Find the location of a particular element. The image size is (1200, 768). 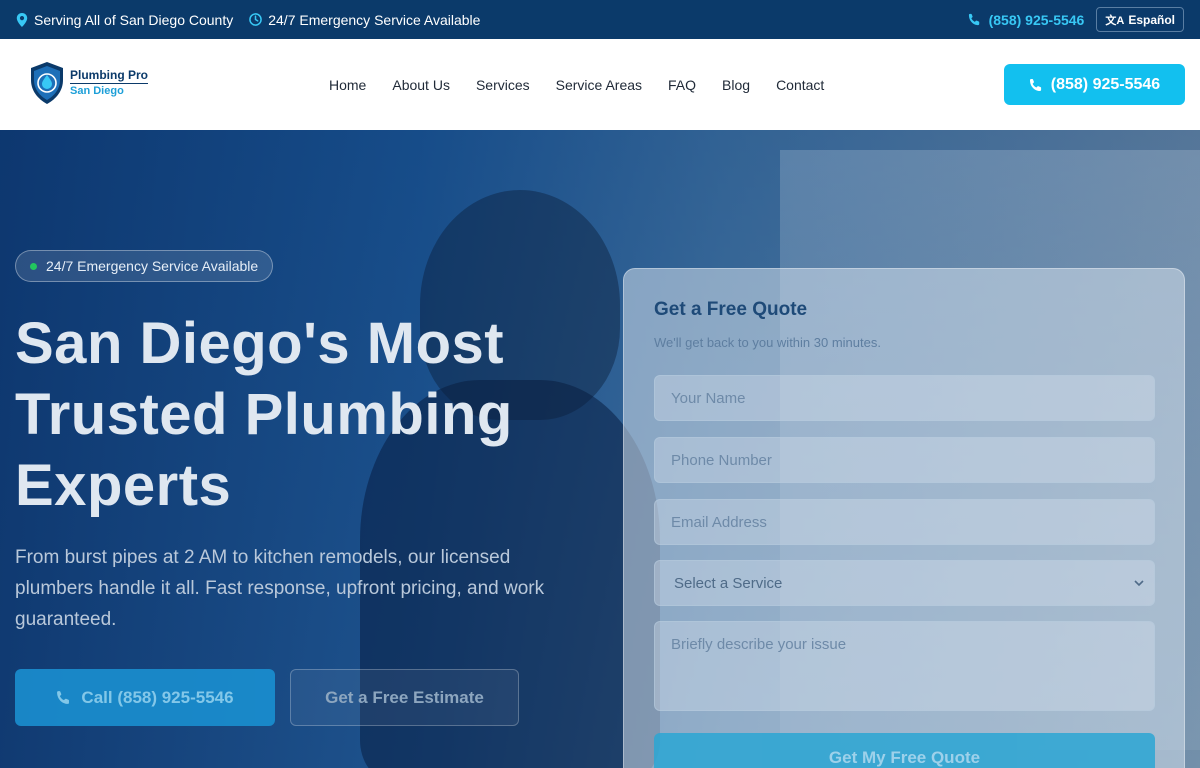

nav-service-areas: Service Areas is located at coordinates (599, 85).